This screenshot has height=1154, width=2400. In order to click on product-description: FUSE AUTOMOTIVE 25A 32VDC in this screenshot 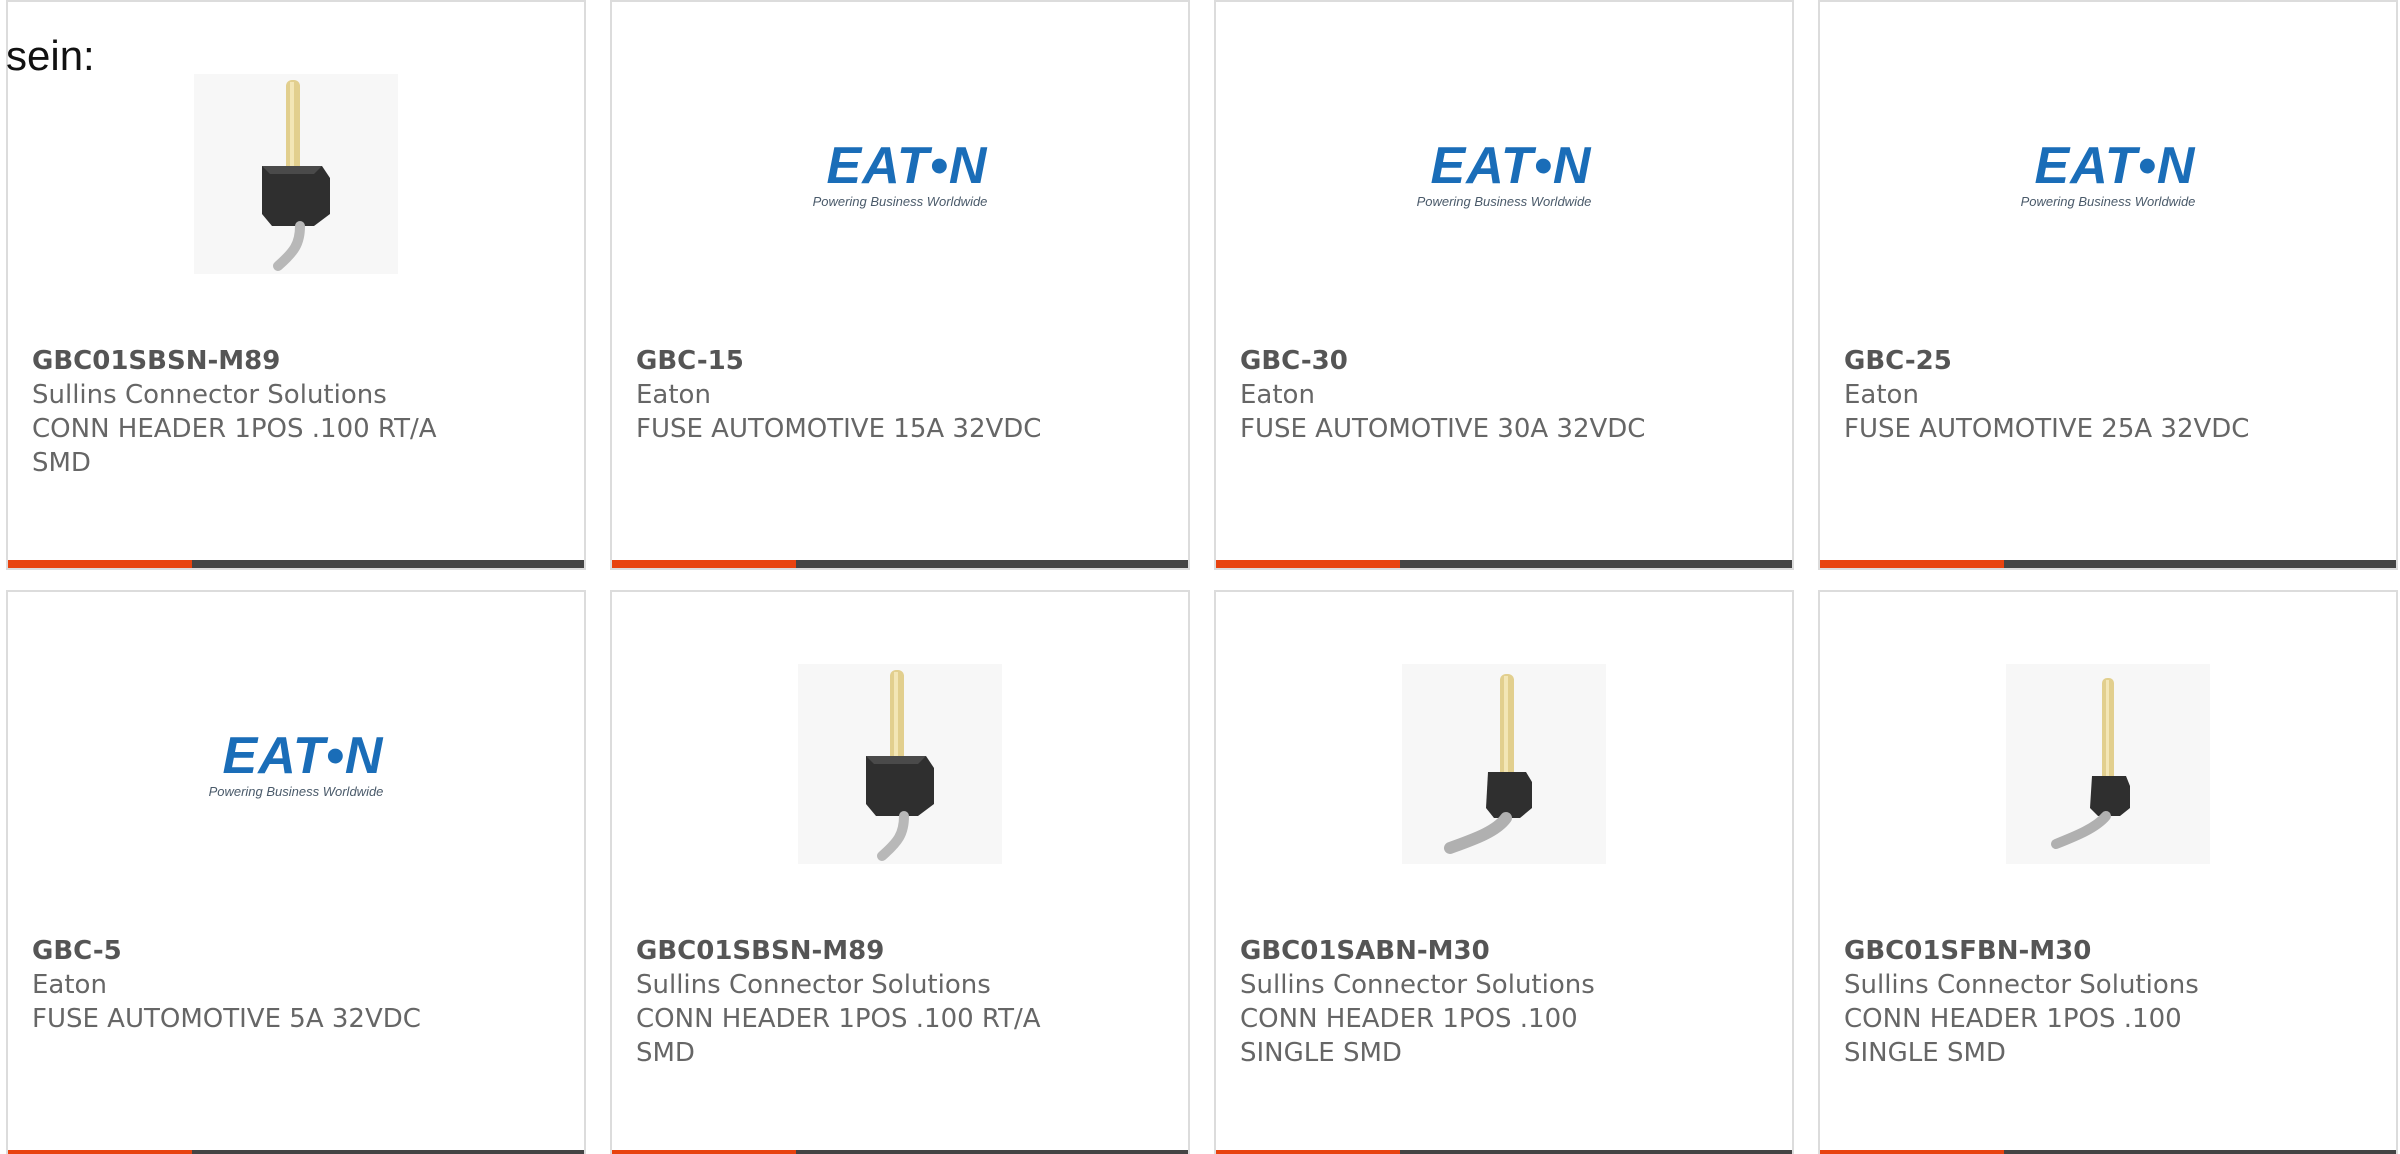, I will do `click(2047, 429)`.